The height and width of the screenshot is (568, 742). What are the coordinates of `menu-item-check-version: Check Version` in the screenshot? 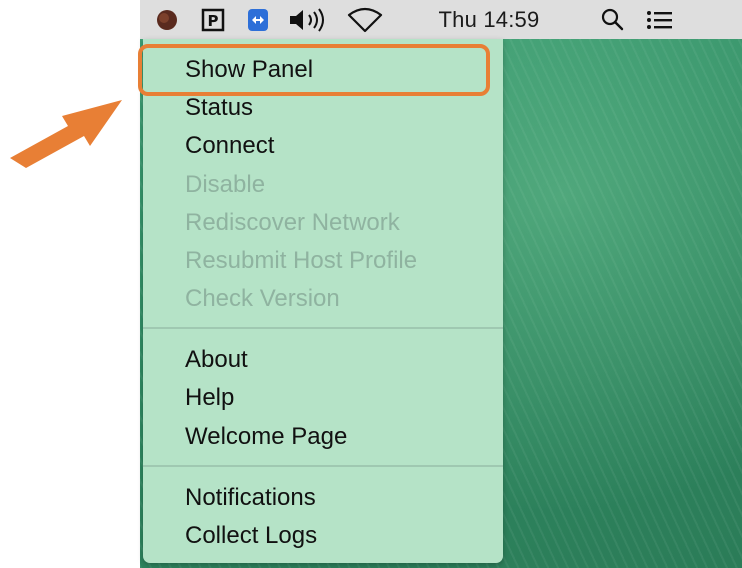 It's located at (262, 298).